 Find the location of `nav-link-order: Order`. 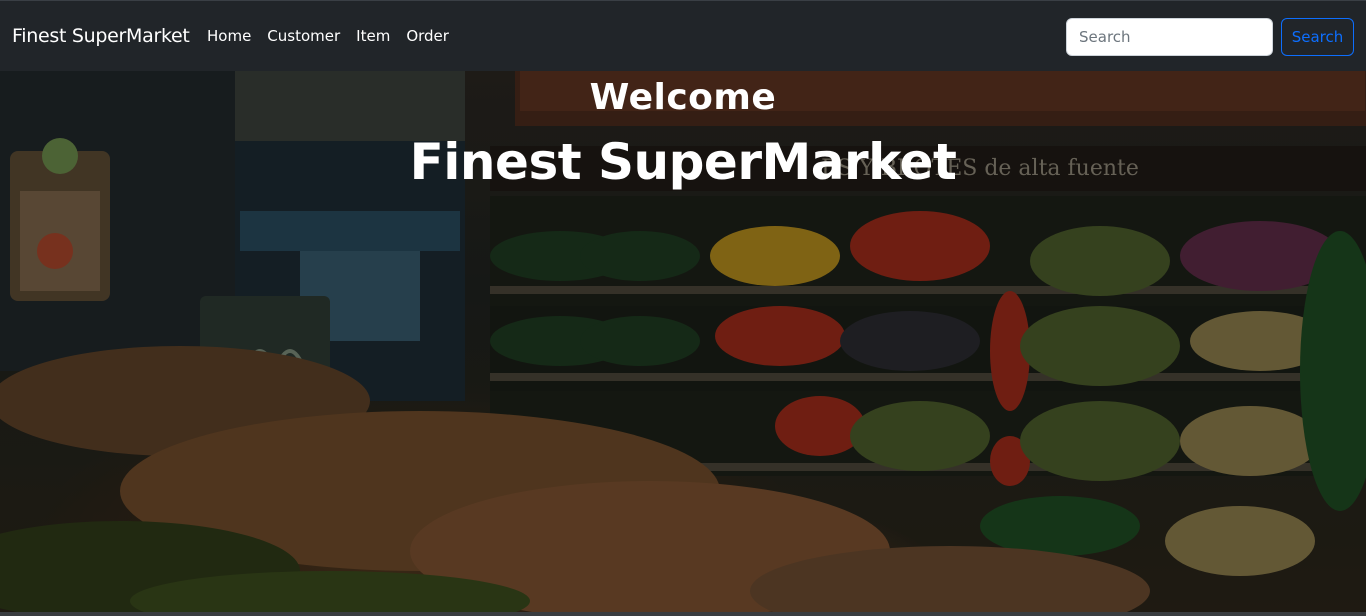

nav-link-order: Order is located at coordinates (427, 36).